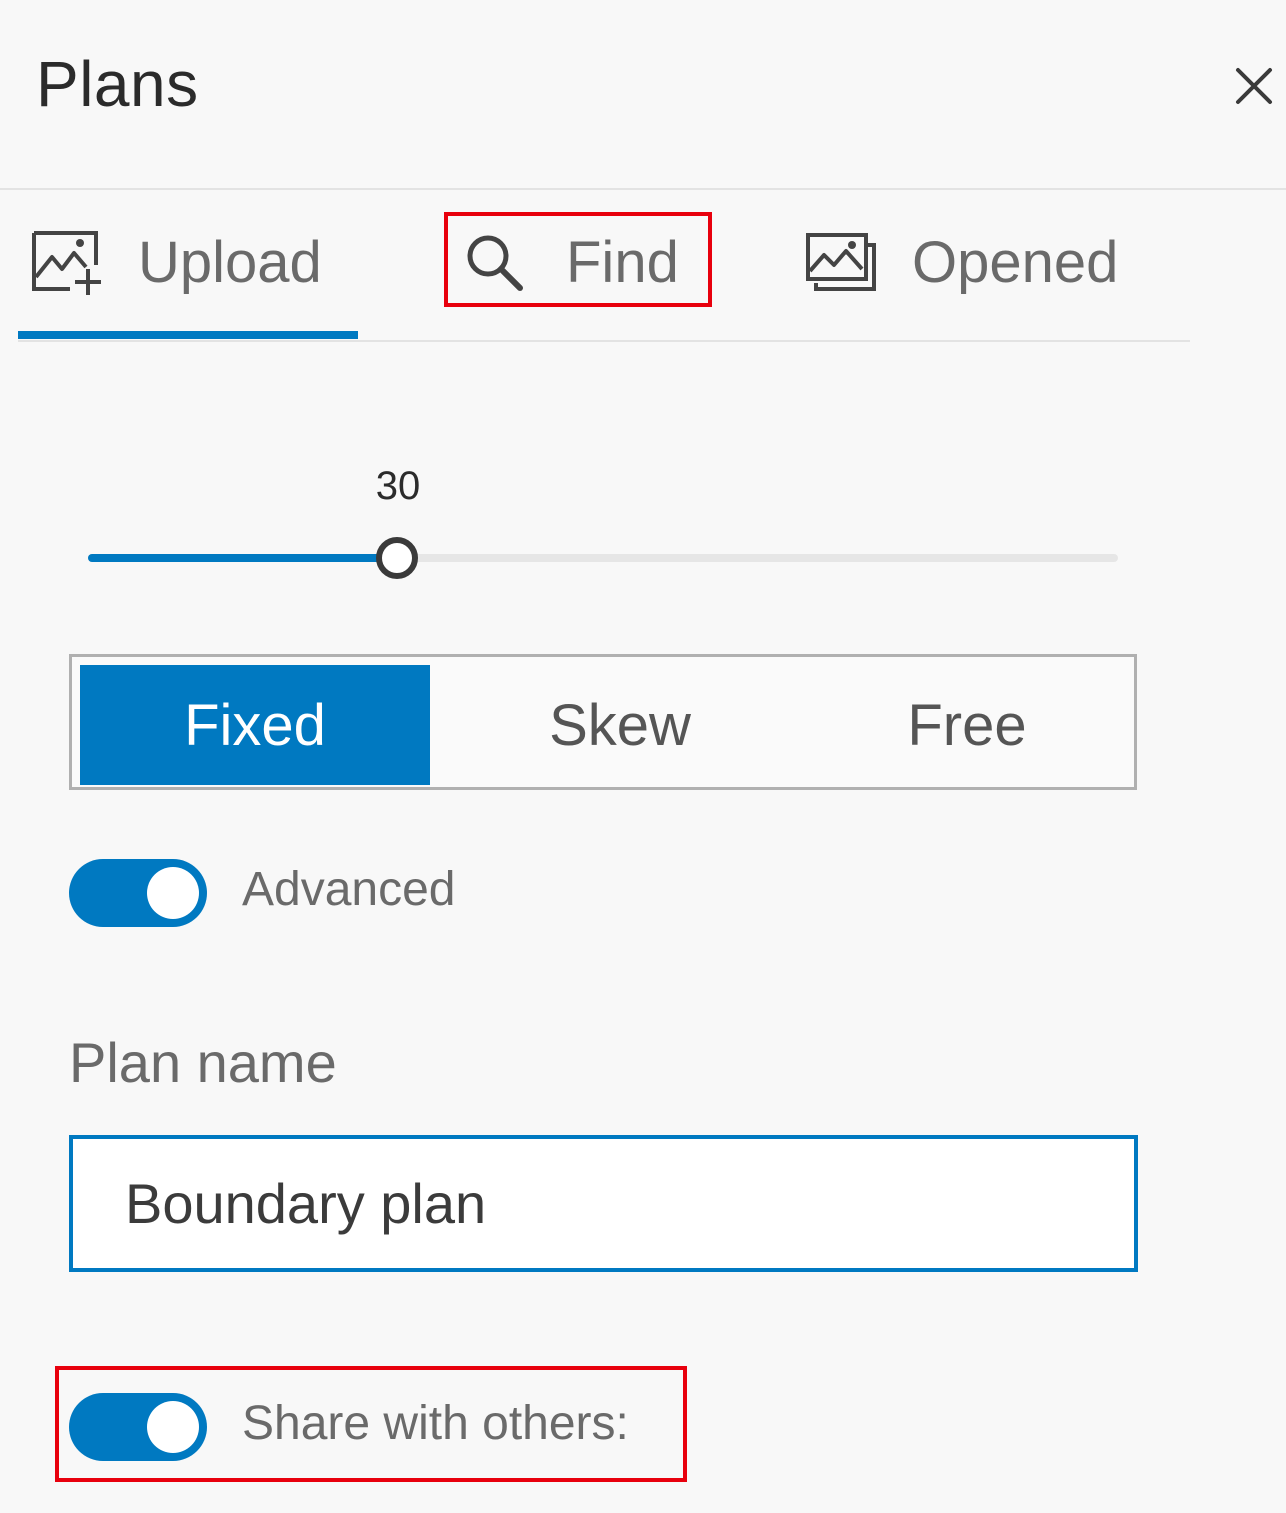  What do you see at coordinates (1015, 262) in the screenshot?
I see `tab-opened-label: Opened` at bounding box center [1015, 262].